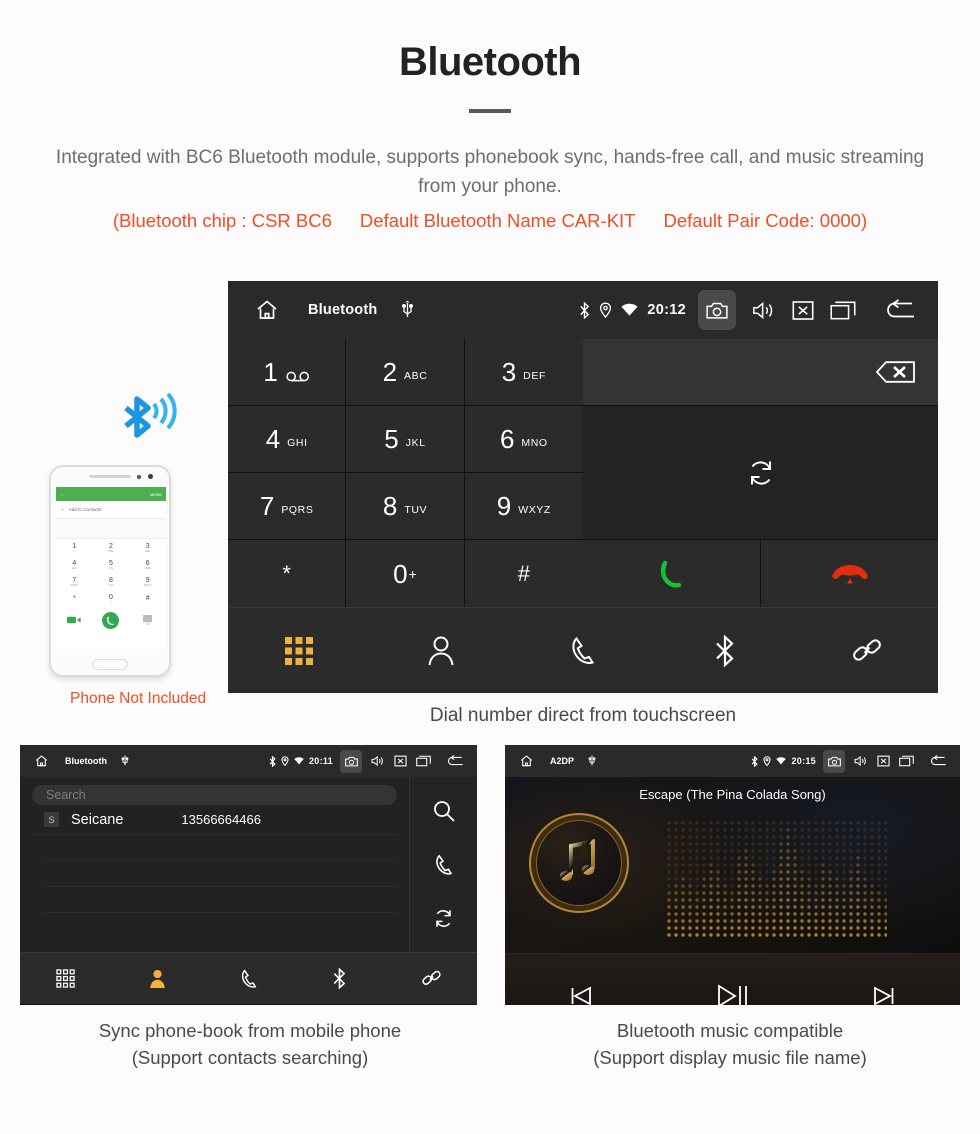  I want to click on call-button, so click(672, 573).